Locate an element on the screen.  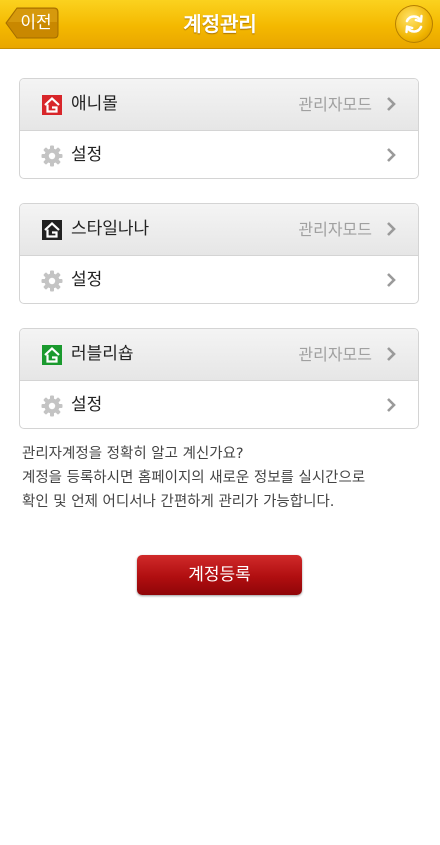
settings-row-lovelyshop: 설정 is located at coordinates (219, 404).